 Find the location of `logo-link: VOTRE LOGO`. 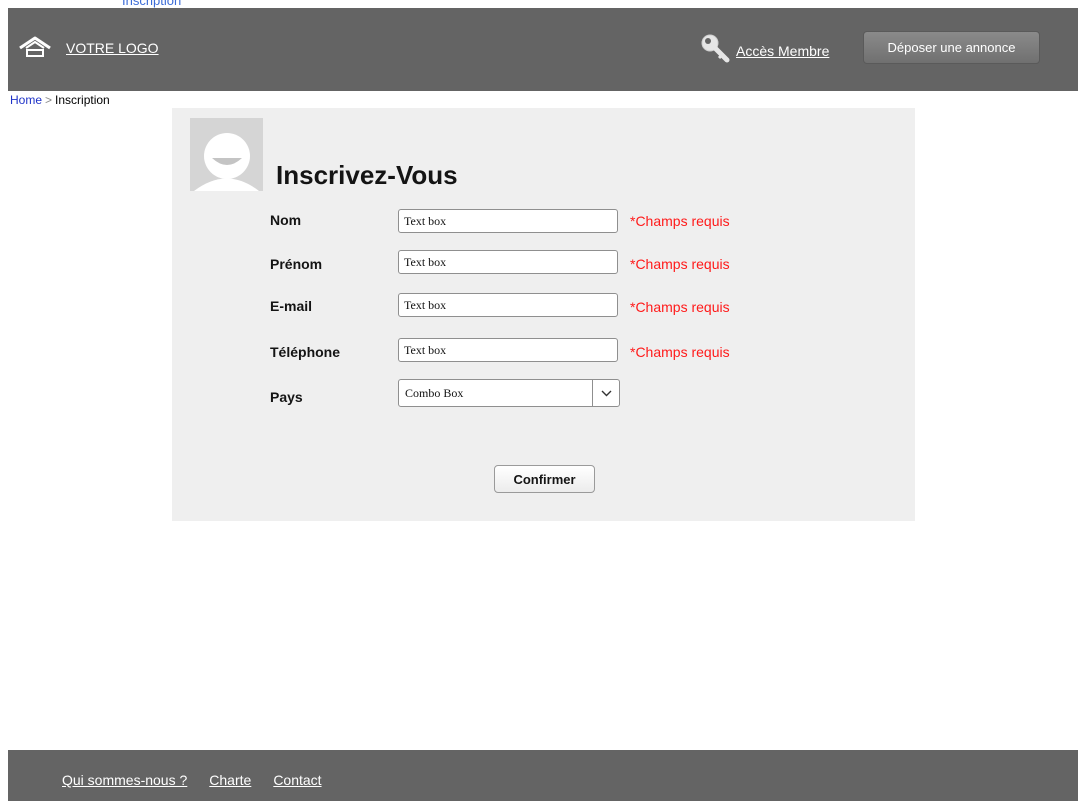

logo-link: VOTRE LOGO is located at coordinates (88, 48).